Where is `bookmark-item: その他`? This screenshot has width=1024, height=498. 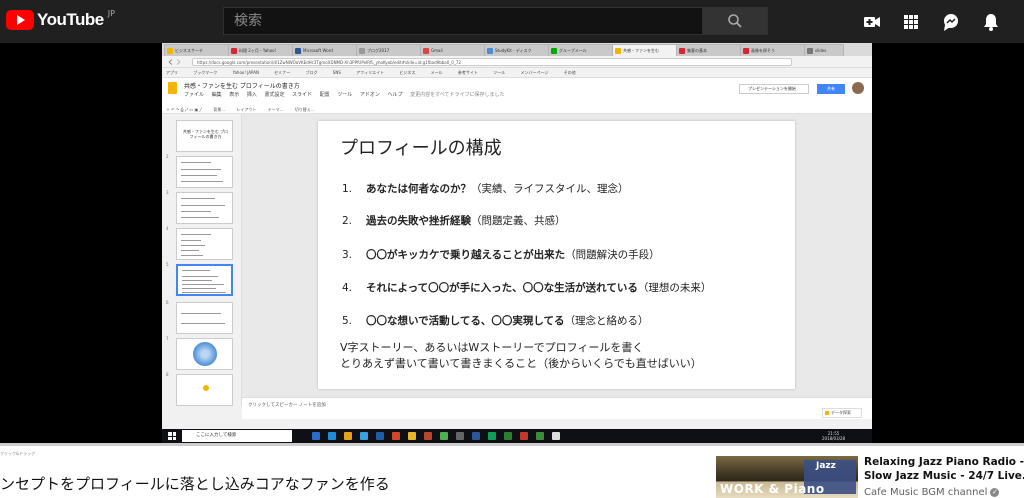 bookmark-item: その他 is located at coordinates (570, 72).